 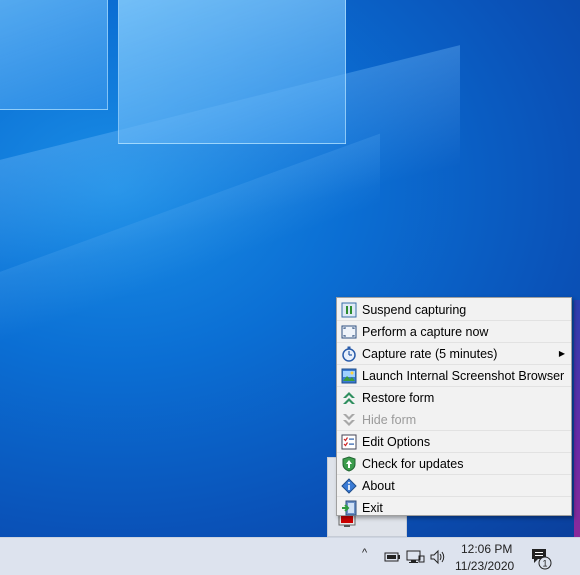 I want to click on menu-item-hide-form: Hide form, so click(x=454, y=420).